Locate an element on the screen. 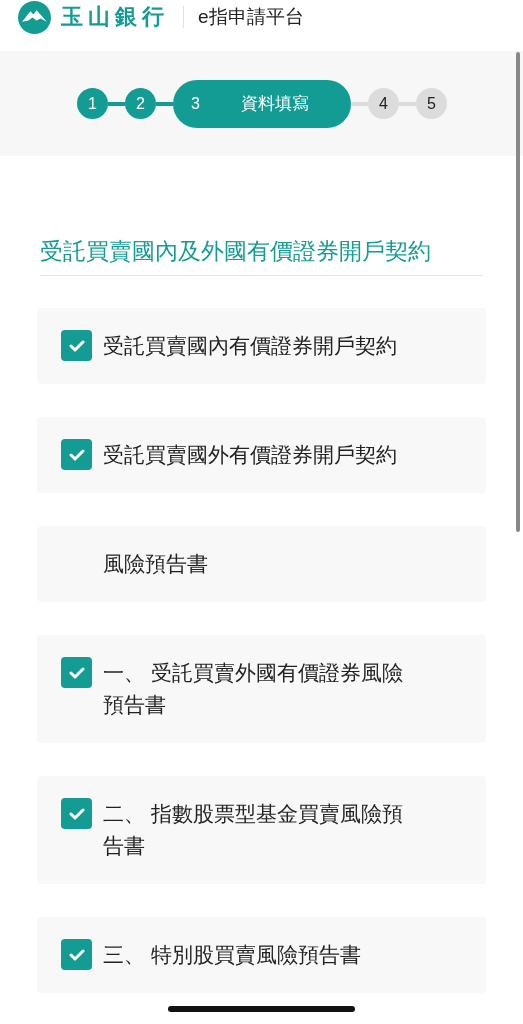  agreement-label: 二、 指數股票型基金買賣風險預告書 is located at coordinates (253, 830).